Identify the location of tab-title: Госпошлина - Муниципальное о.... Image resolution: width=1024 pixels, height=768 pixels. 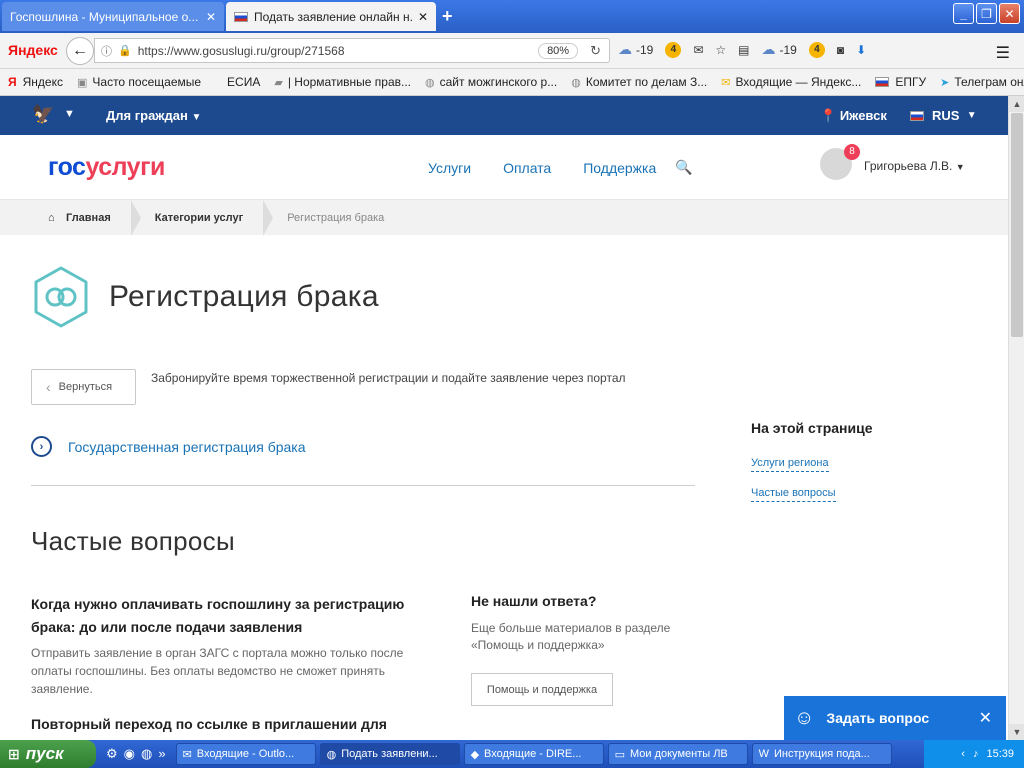
(104, 16).